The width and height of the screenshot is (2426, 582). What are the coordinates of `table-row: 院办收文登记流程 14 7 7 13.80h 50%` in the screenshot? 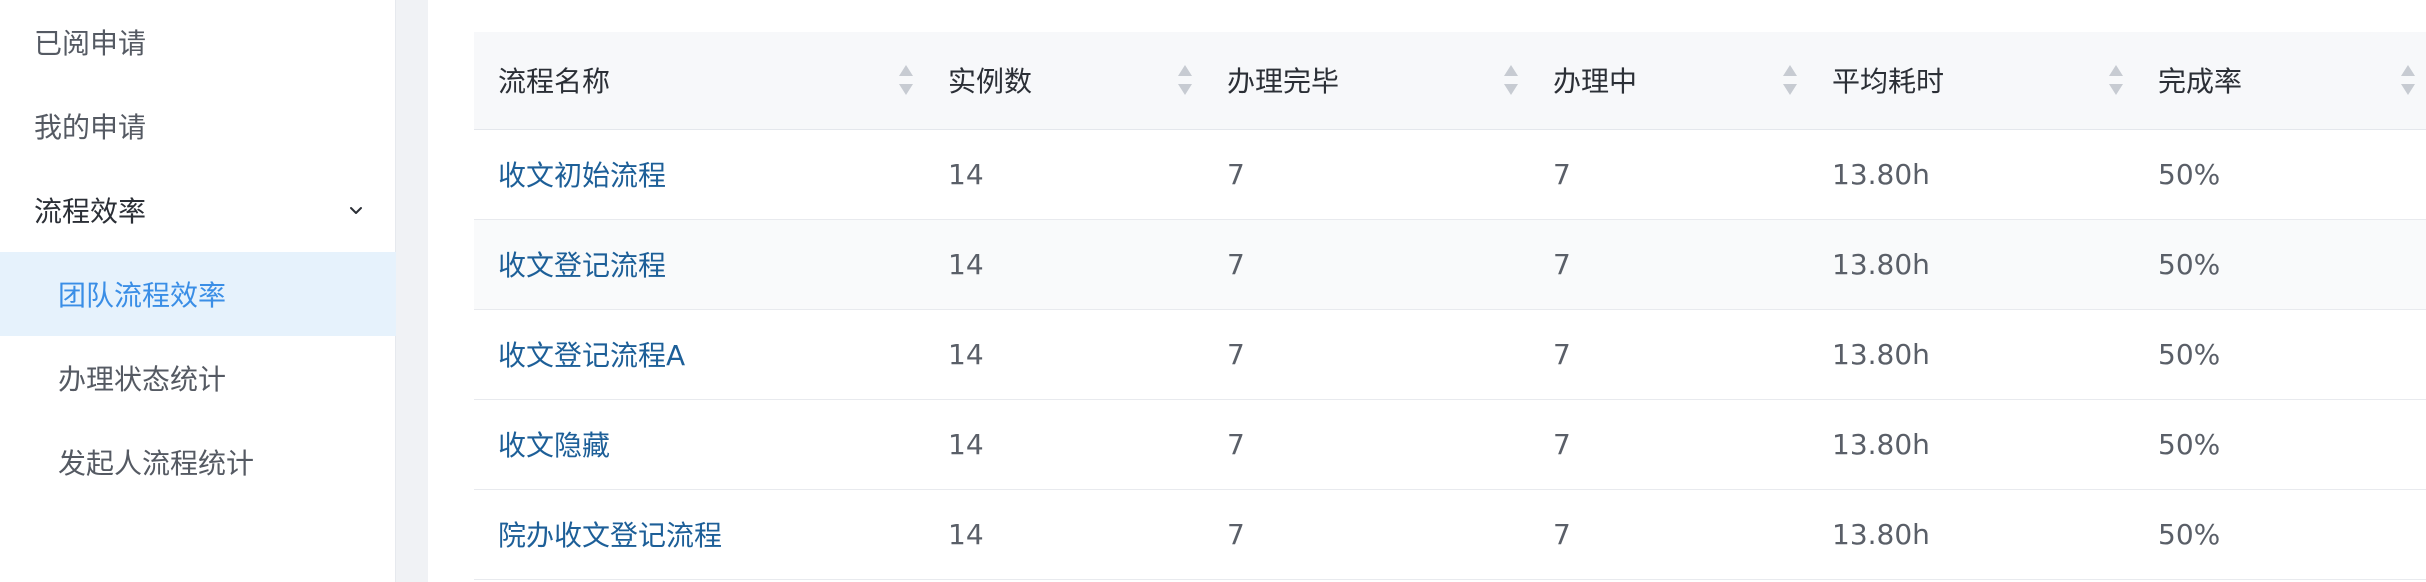 It's located at (1450, 534).